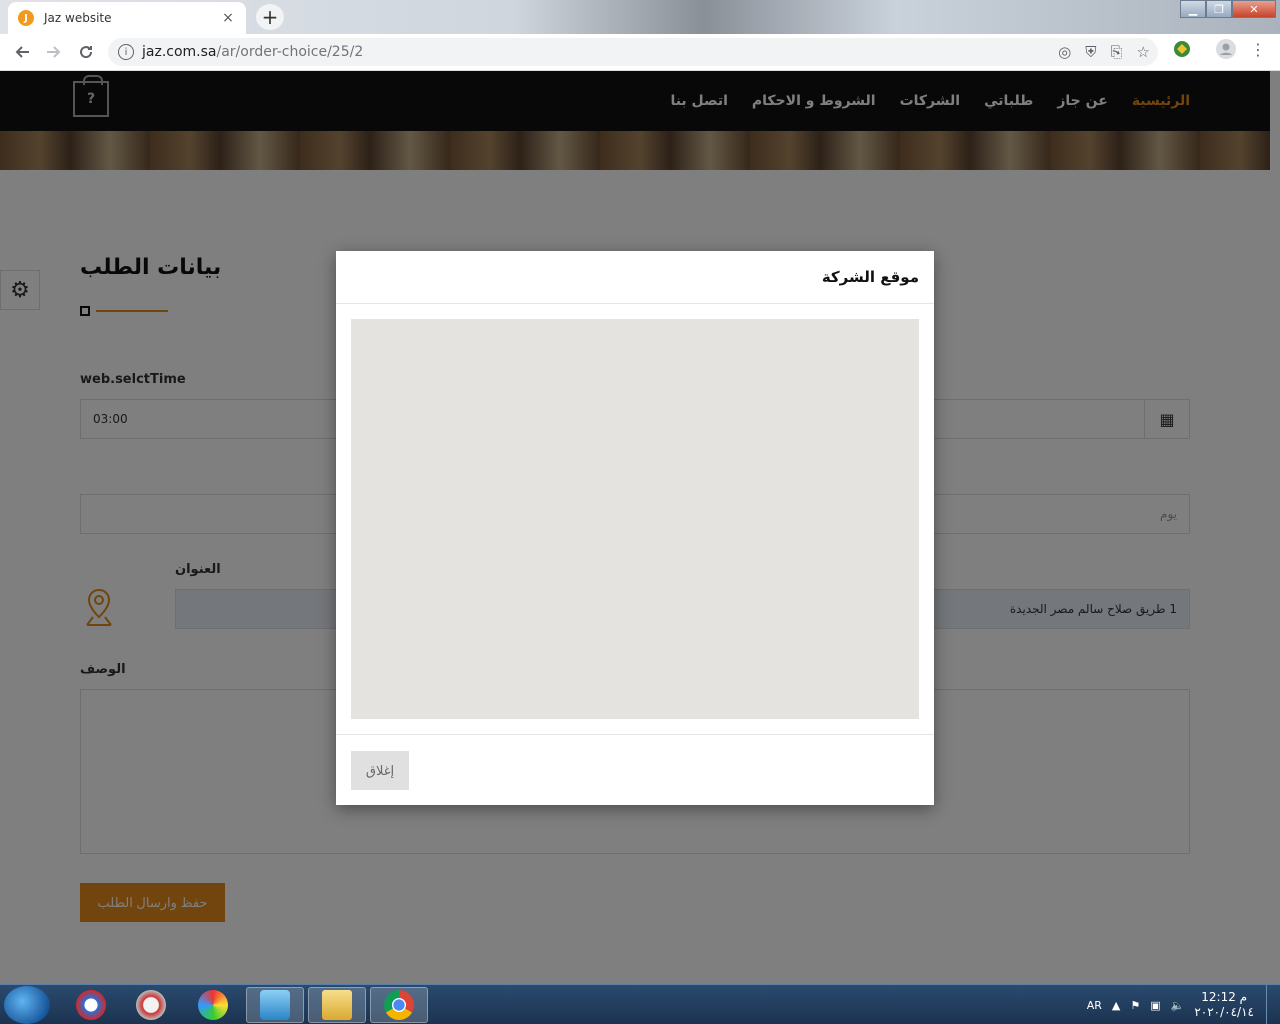 The image size is (1280, 1024). Describe the element at coordinates (1254, 9) in the screenshot. I see `close-window-button: ✕` at that location.